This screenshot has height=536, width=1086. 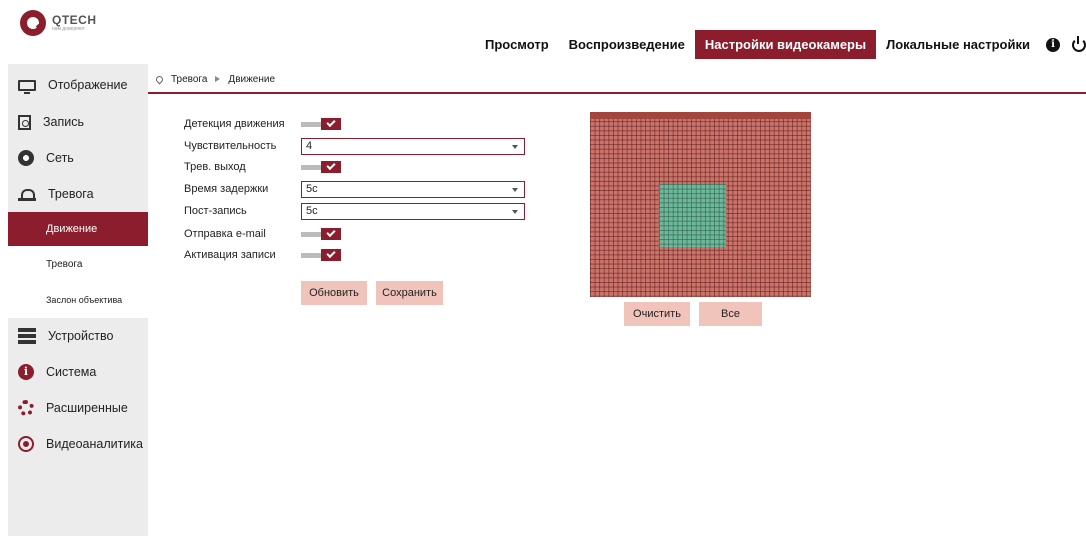 I want to click on alarm-icon, so click(x=27, y=194).